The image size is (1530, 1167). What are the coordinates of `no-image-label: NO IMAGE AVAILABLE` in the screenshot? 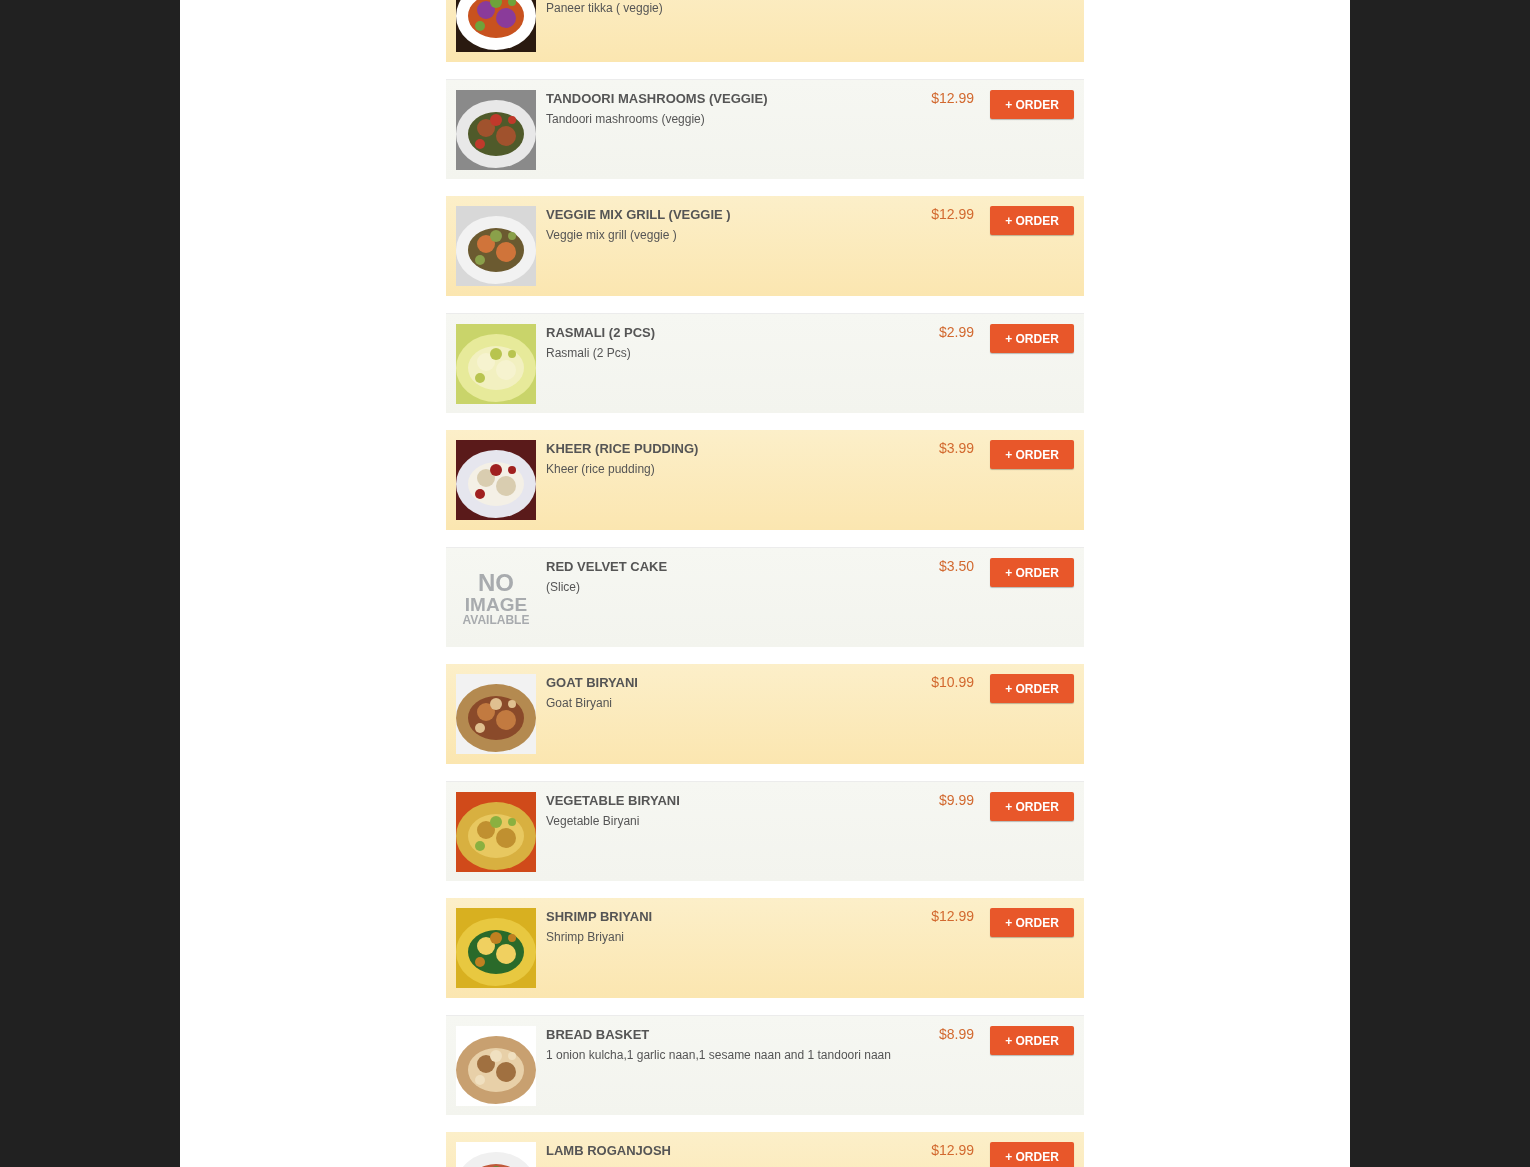 It's located at (496, 598).